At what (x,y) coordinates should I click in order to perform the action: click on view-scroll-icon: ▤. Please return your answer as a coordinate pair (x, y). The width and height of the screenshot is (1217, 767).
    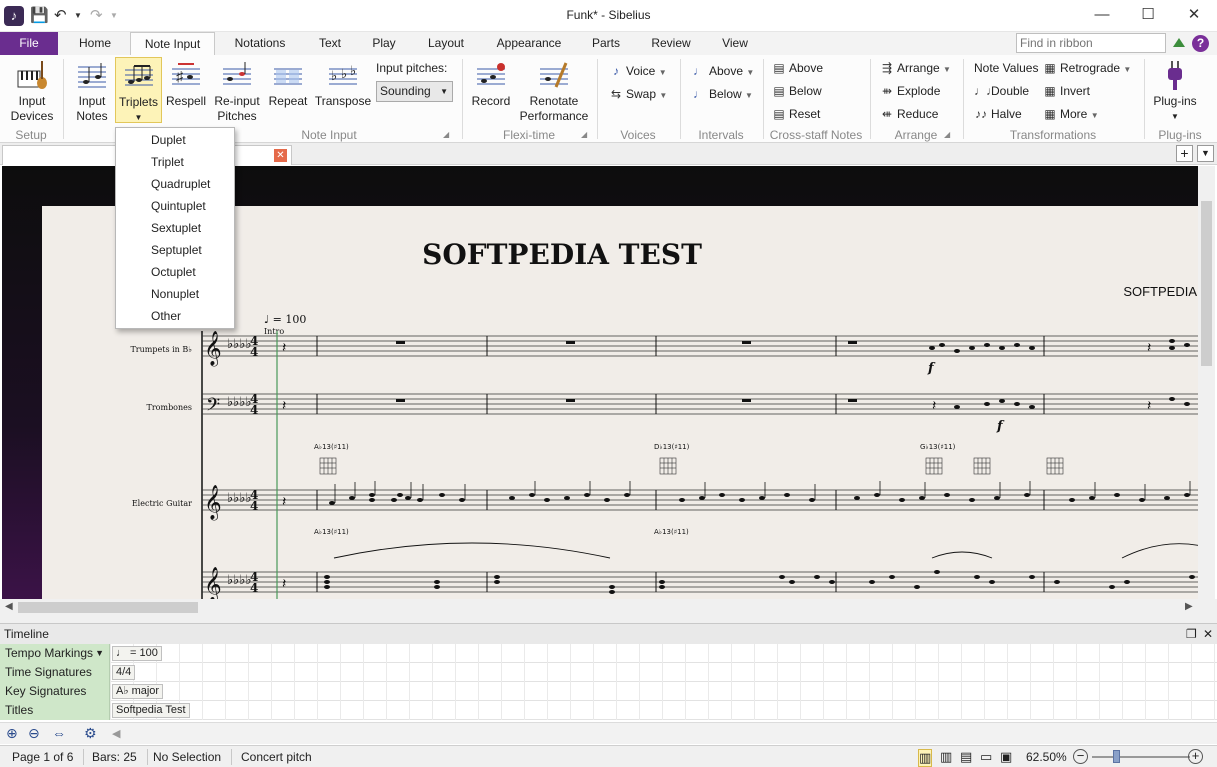
    Looking at the image, I should click on (966, 757).